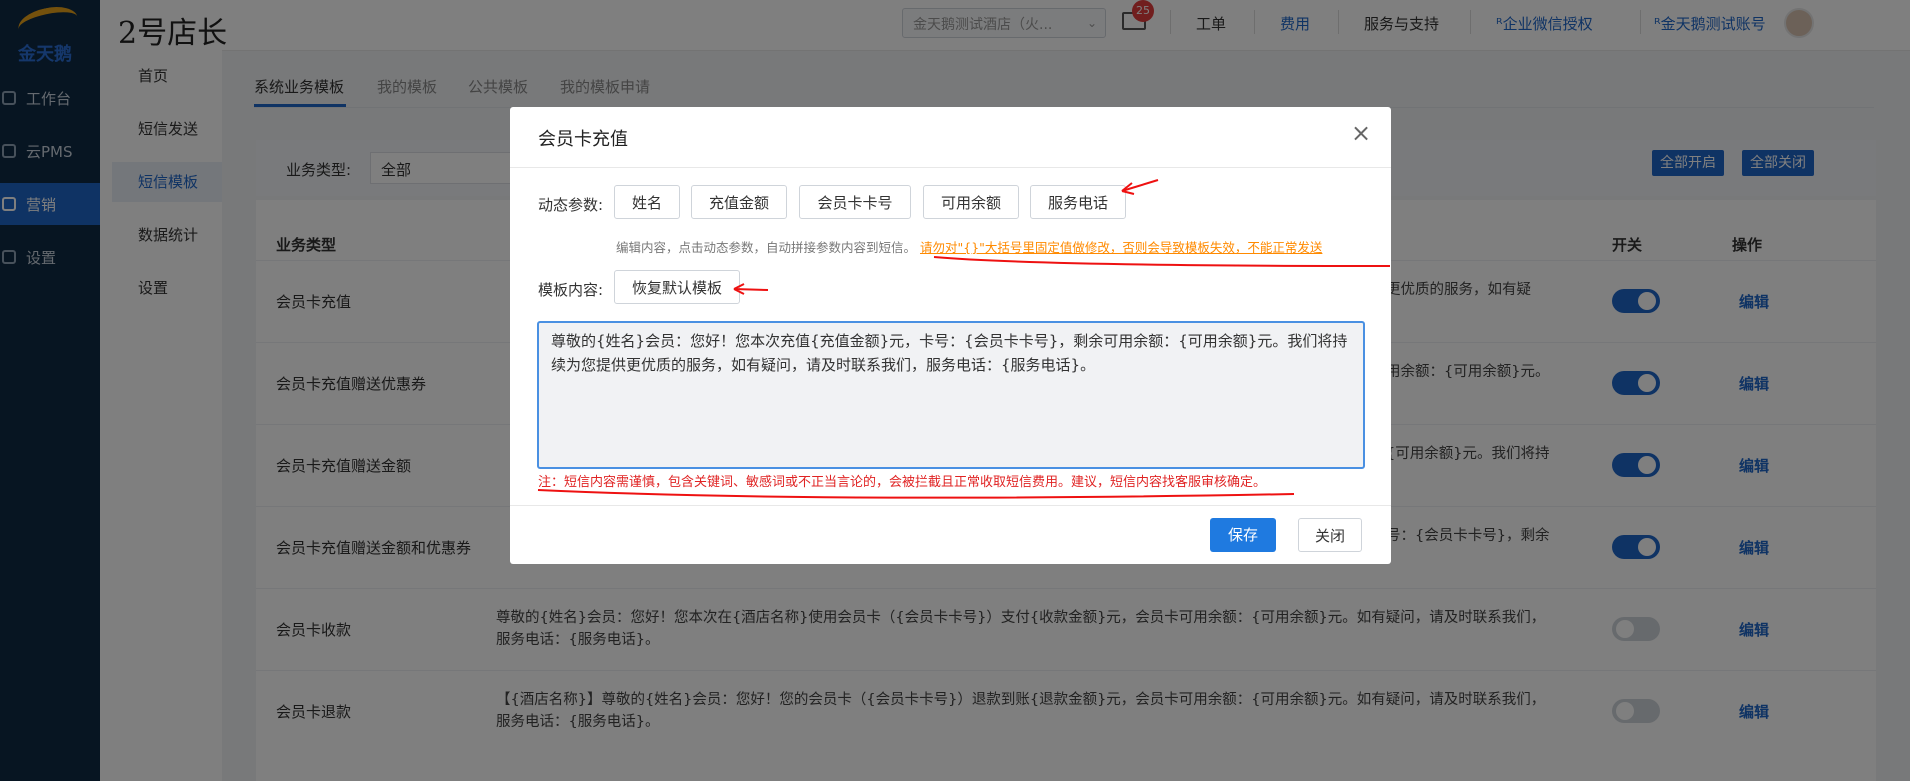 Image resolution: width=1910 pixels, height=781 pixels. I want to click on param-amount-button: 充值金额, so click(739, 202).